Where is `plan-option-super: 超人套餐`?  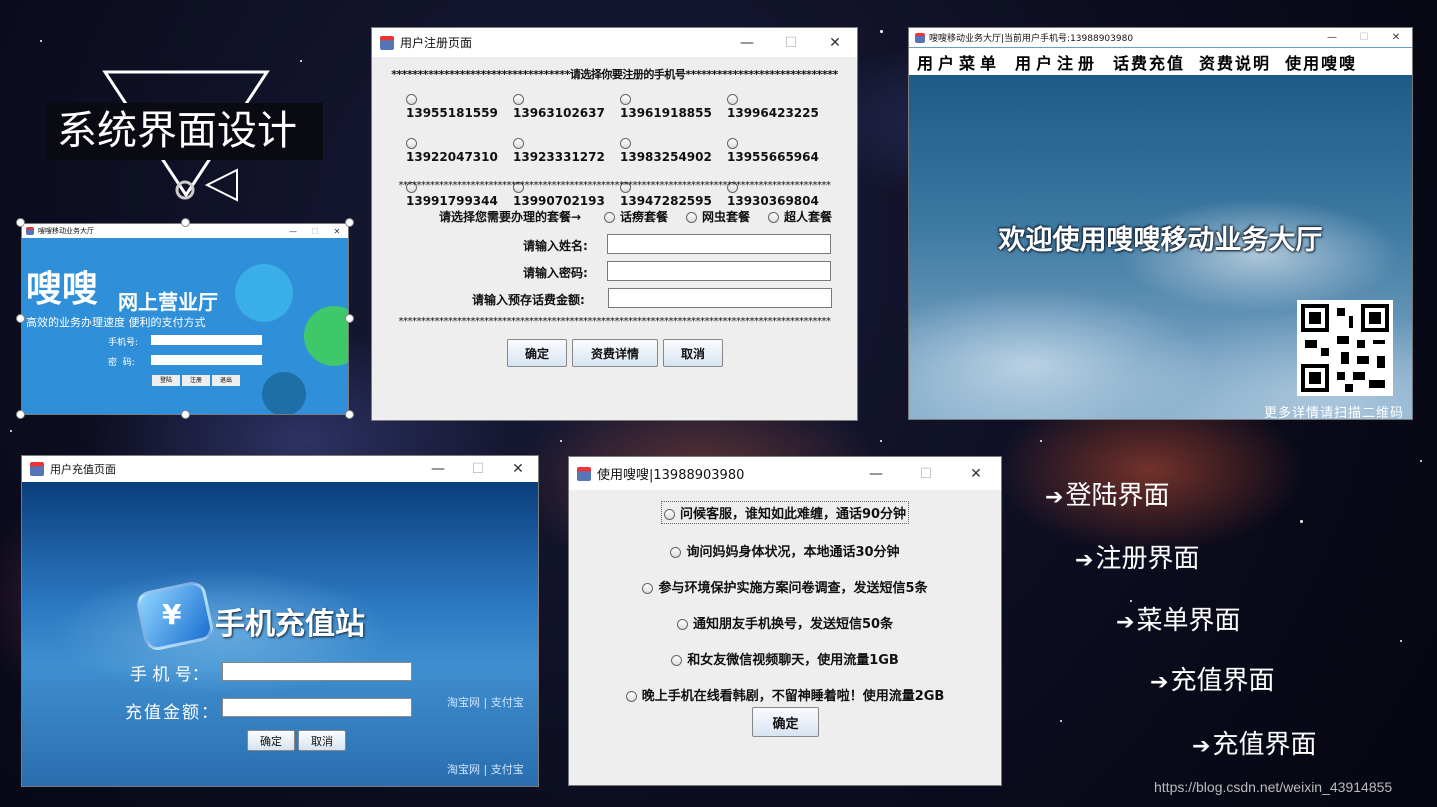
plan-option-super: 超人套餐 is located at coordinates (800, 216).